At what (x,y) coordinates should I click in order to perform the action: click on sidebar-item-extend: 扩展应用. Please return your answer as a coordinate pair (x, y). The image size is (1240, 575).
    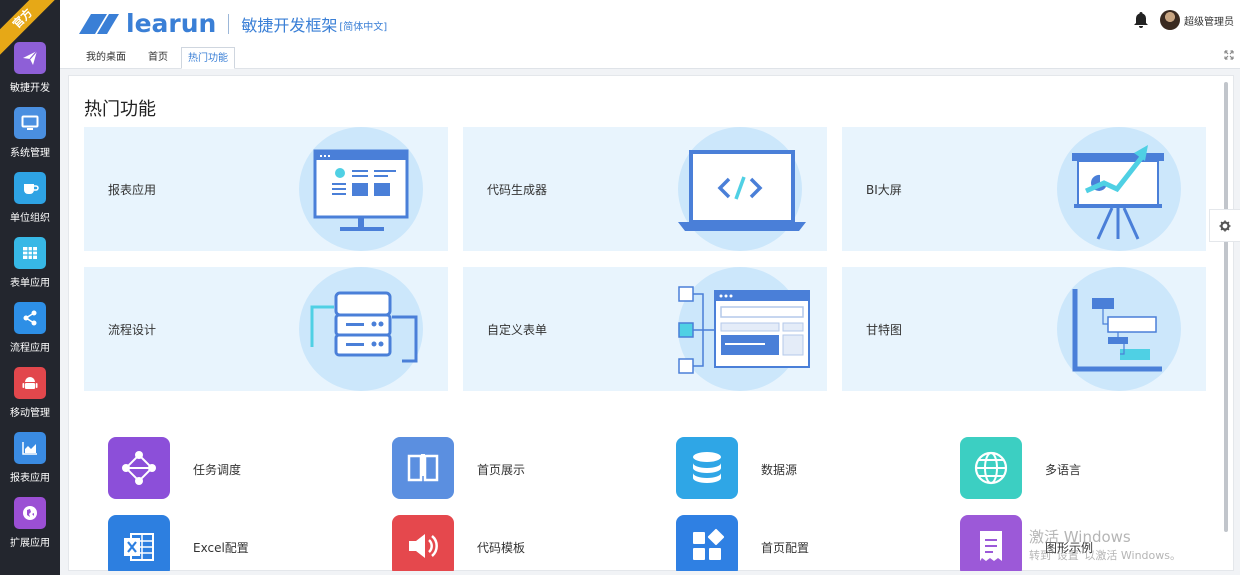
    Looking at the image, I should click on (30, 527).